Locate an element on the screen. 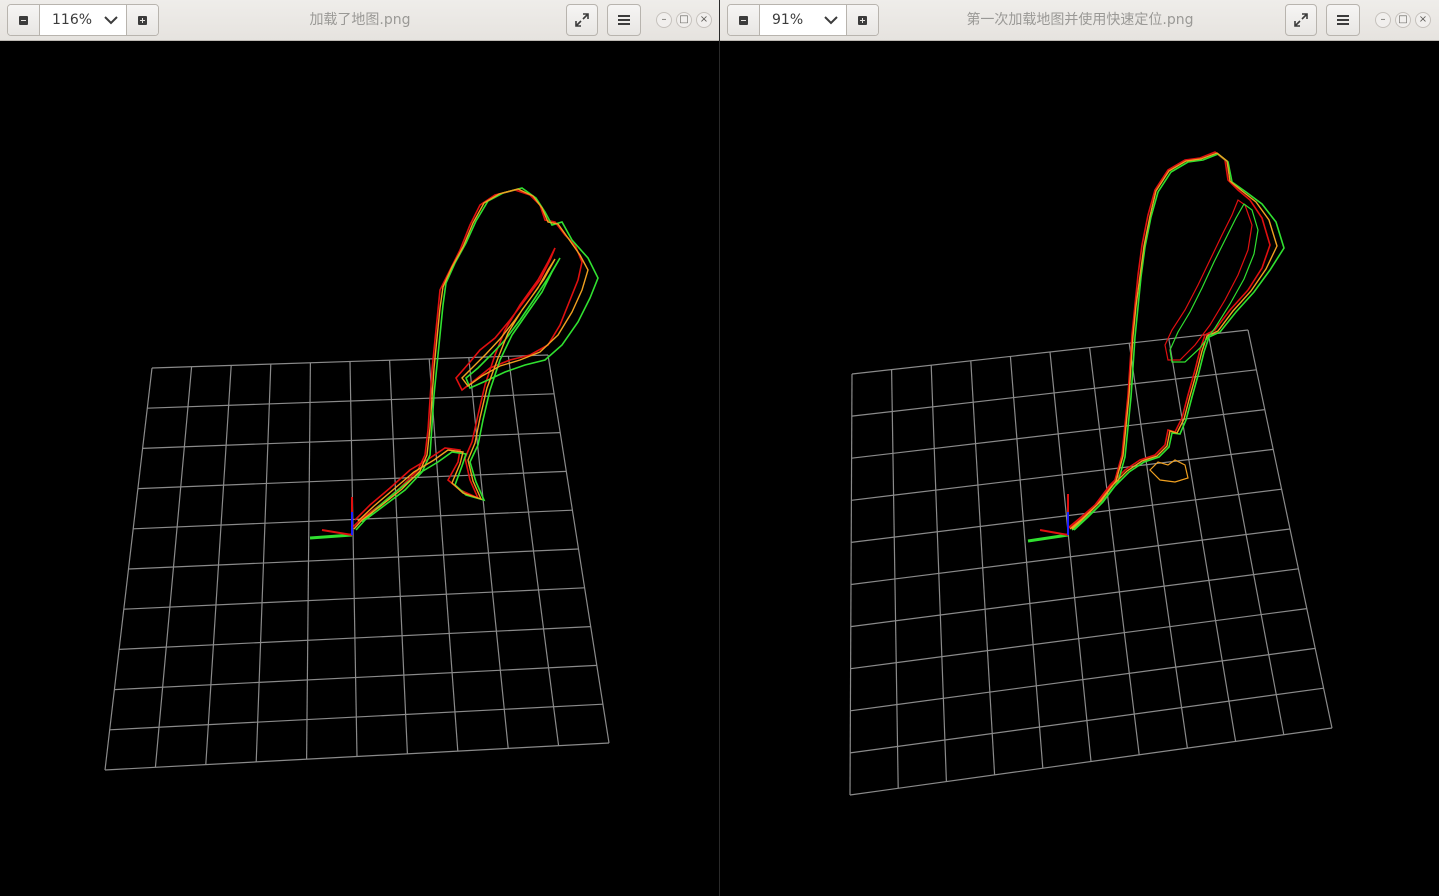 This screenshot has width=1439, height=896. zoom-control: 116% is located at coordinates (83, 20).